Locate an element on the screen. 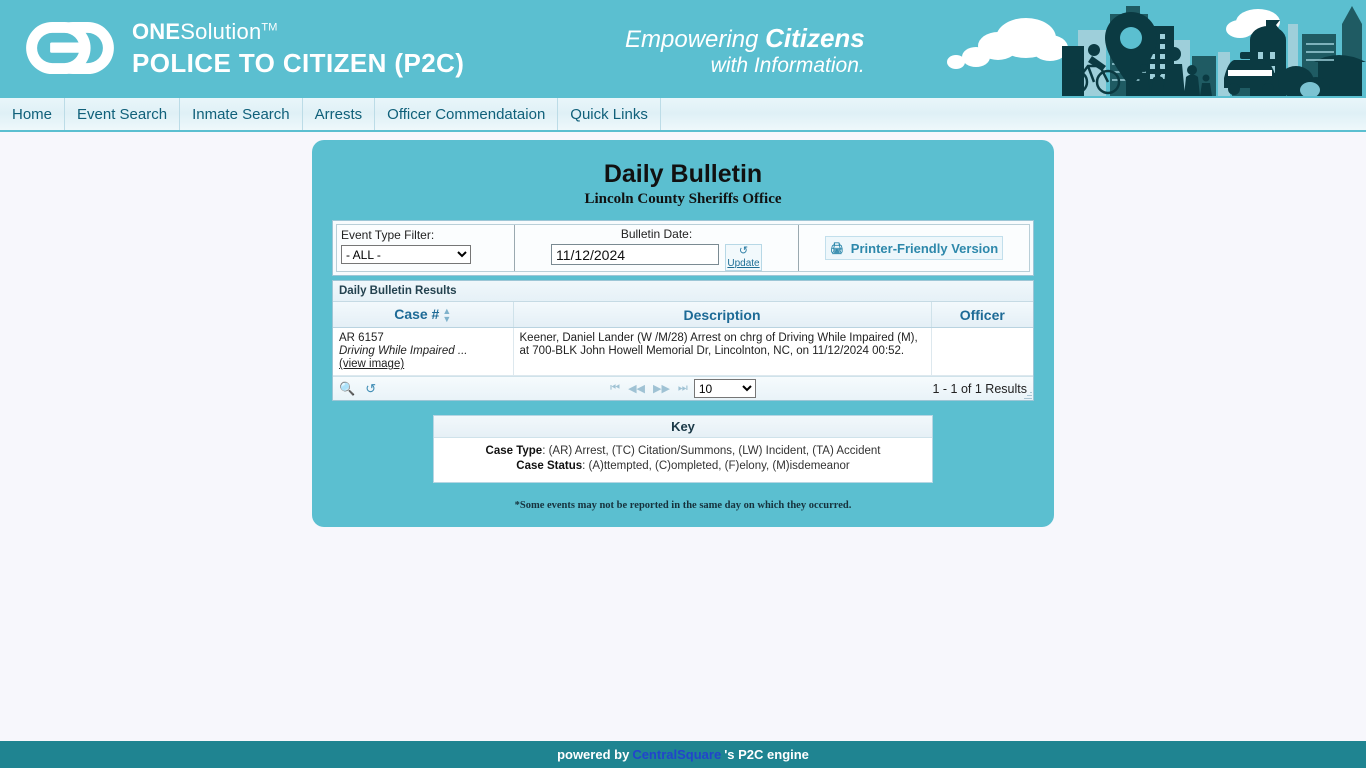 Image resolution: width=1366 pixels, height=768 pixels. cityscape-illustration is located at coordinates (1156, 51).